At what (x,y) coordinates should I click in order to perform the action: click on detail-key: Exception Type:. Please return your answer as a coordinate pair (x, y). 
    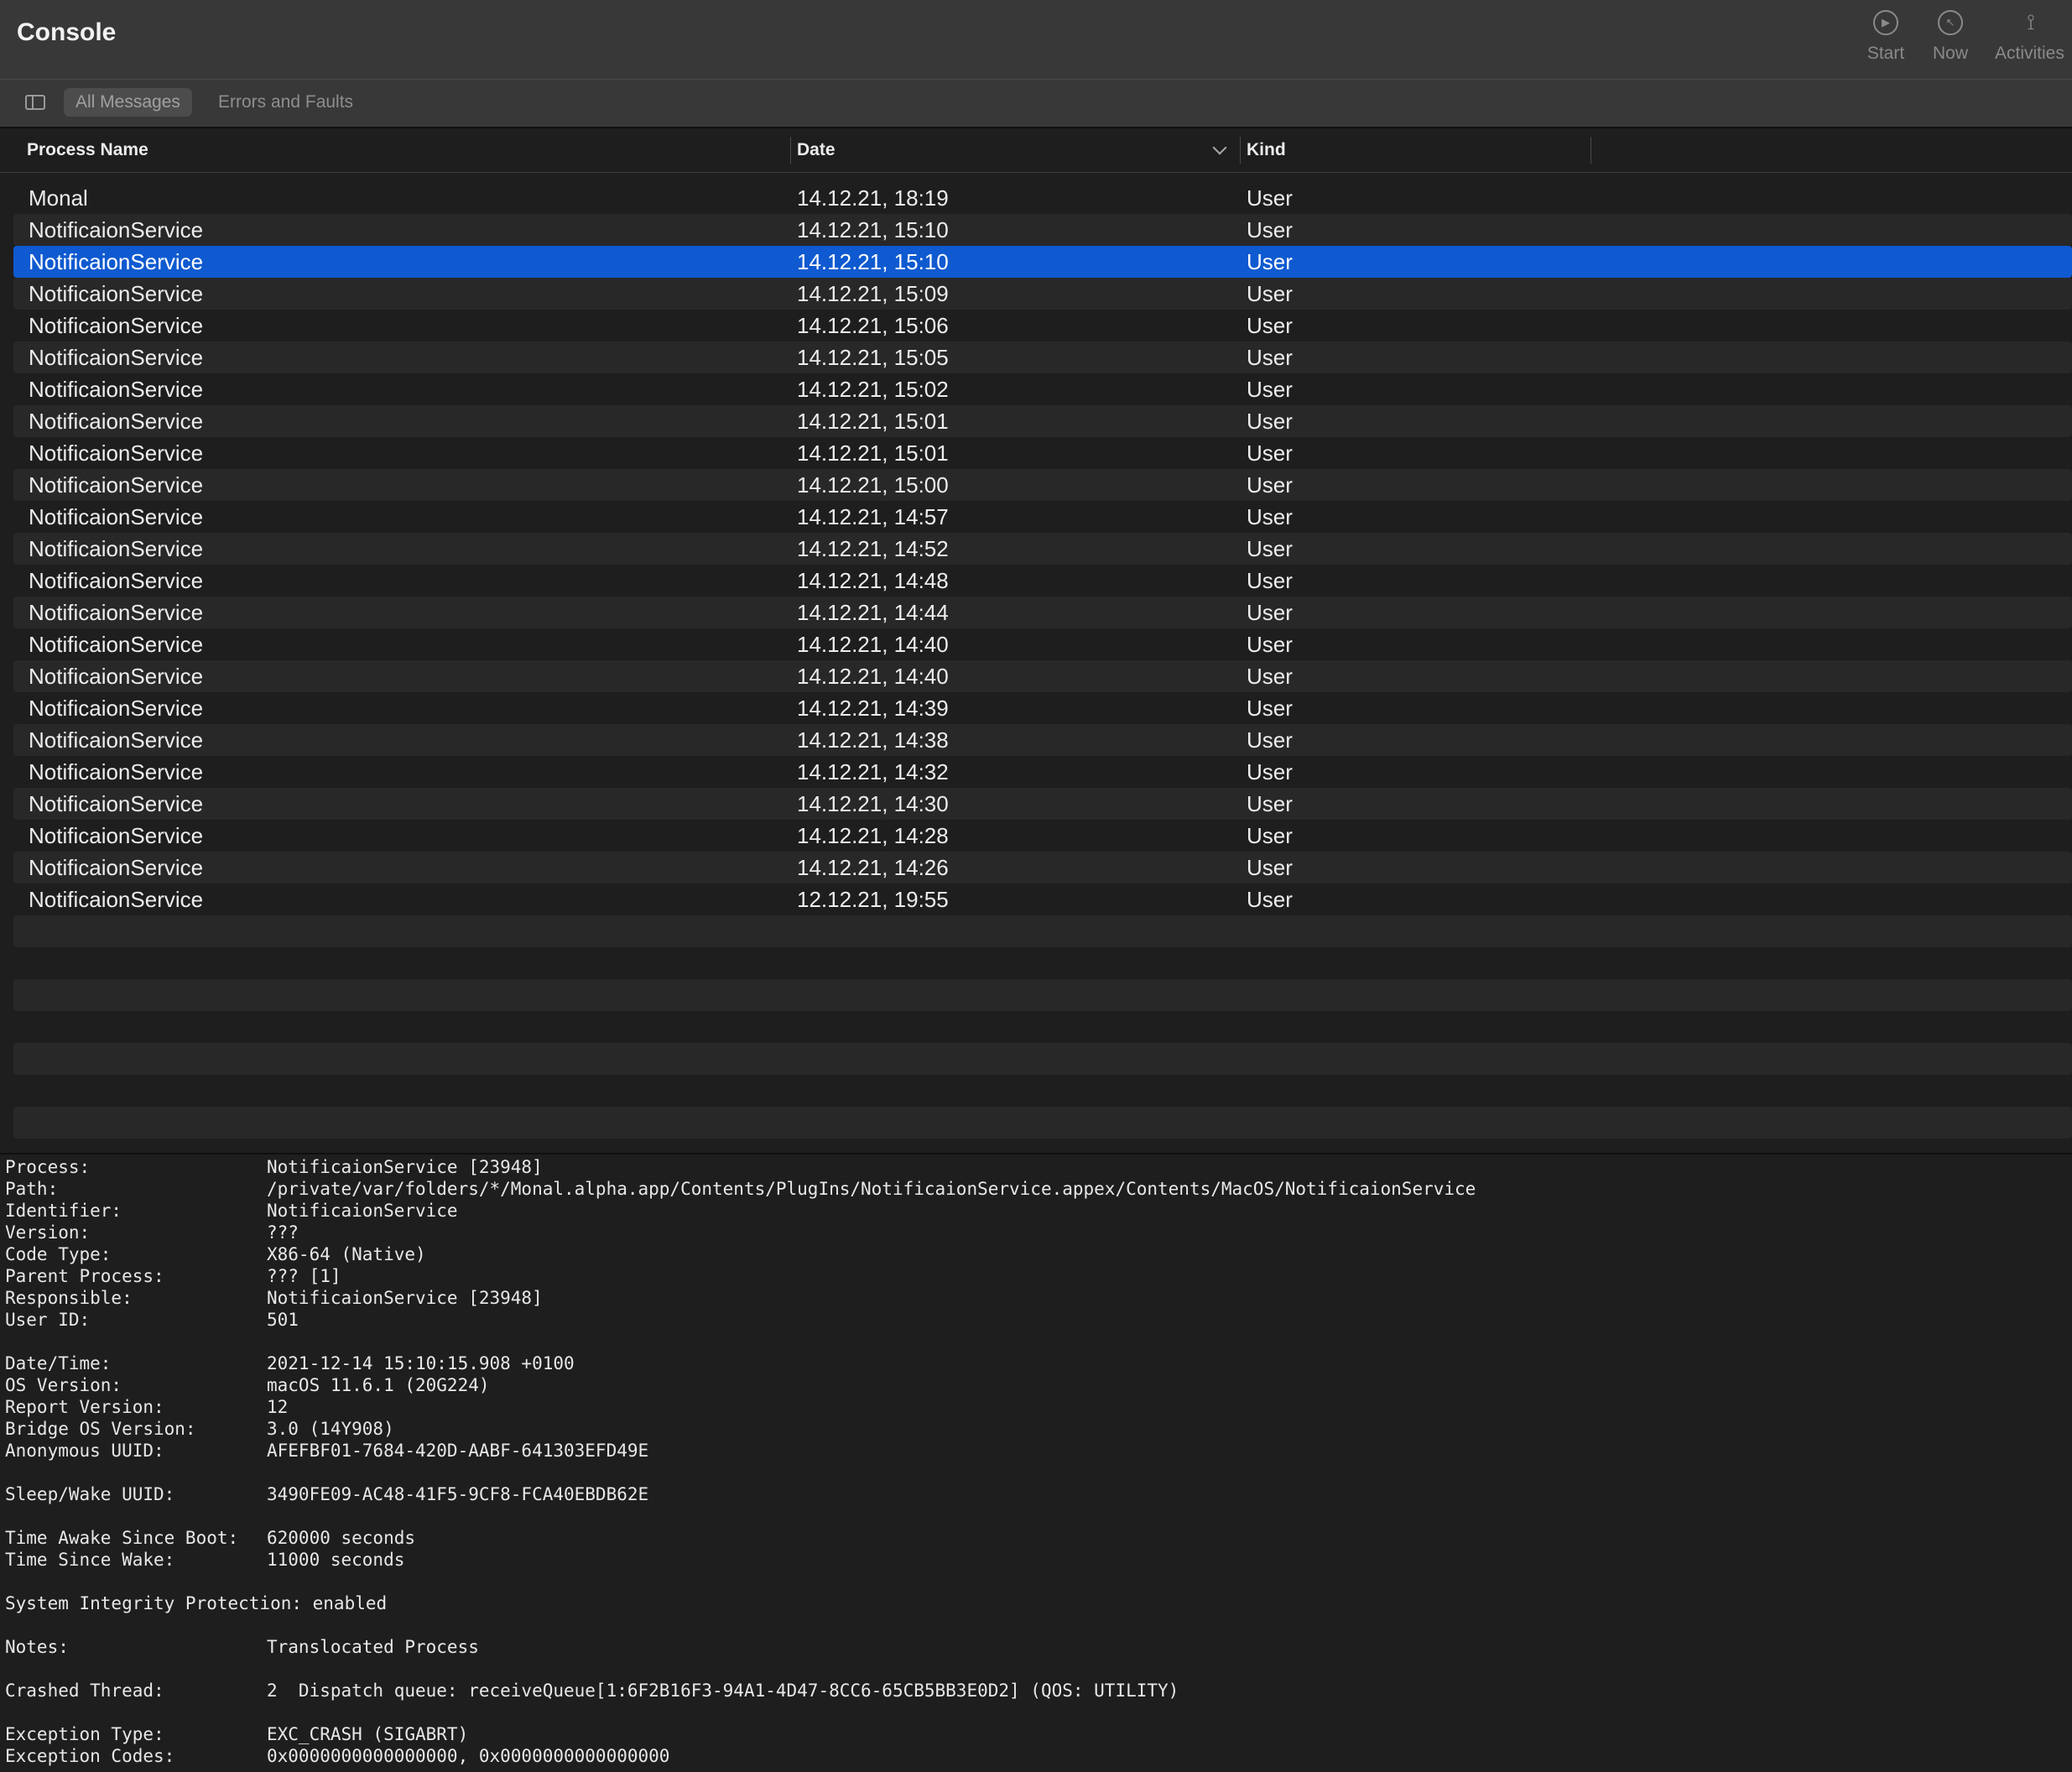
    Looking at the image, I should click on (84, 1734).